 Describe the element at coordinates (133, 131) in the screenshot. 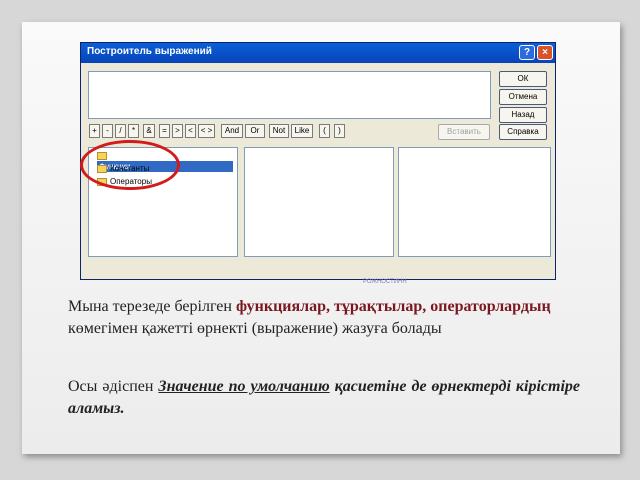

I see `operator-multiply-button: *` at that location.